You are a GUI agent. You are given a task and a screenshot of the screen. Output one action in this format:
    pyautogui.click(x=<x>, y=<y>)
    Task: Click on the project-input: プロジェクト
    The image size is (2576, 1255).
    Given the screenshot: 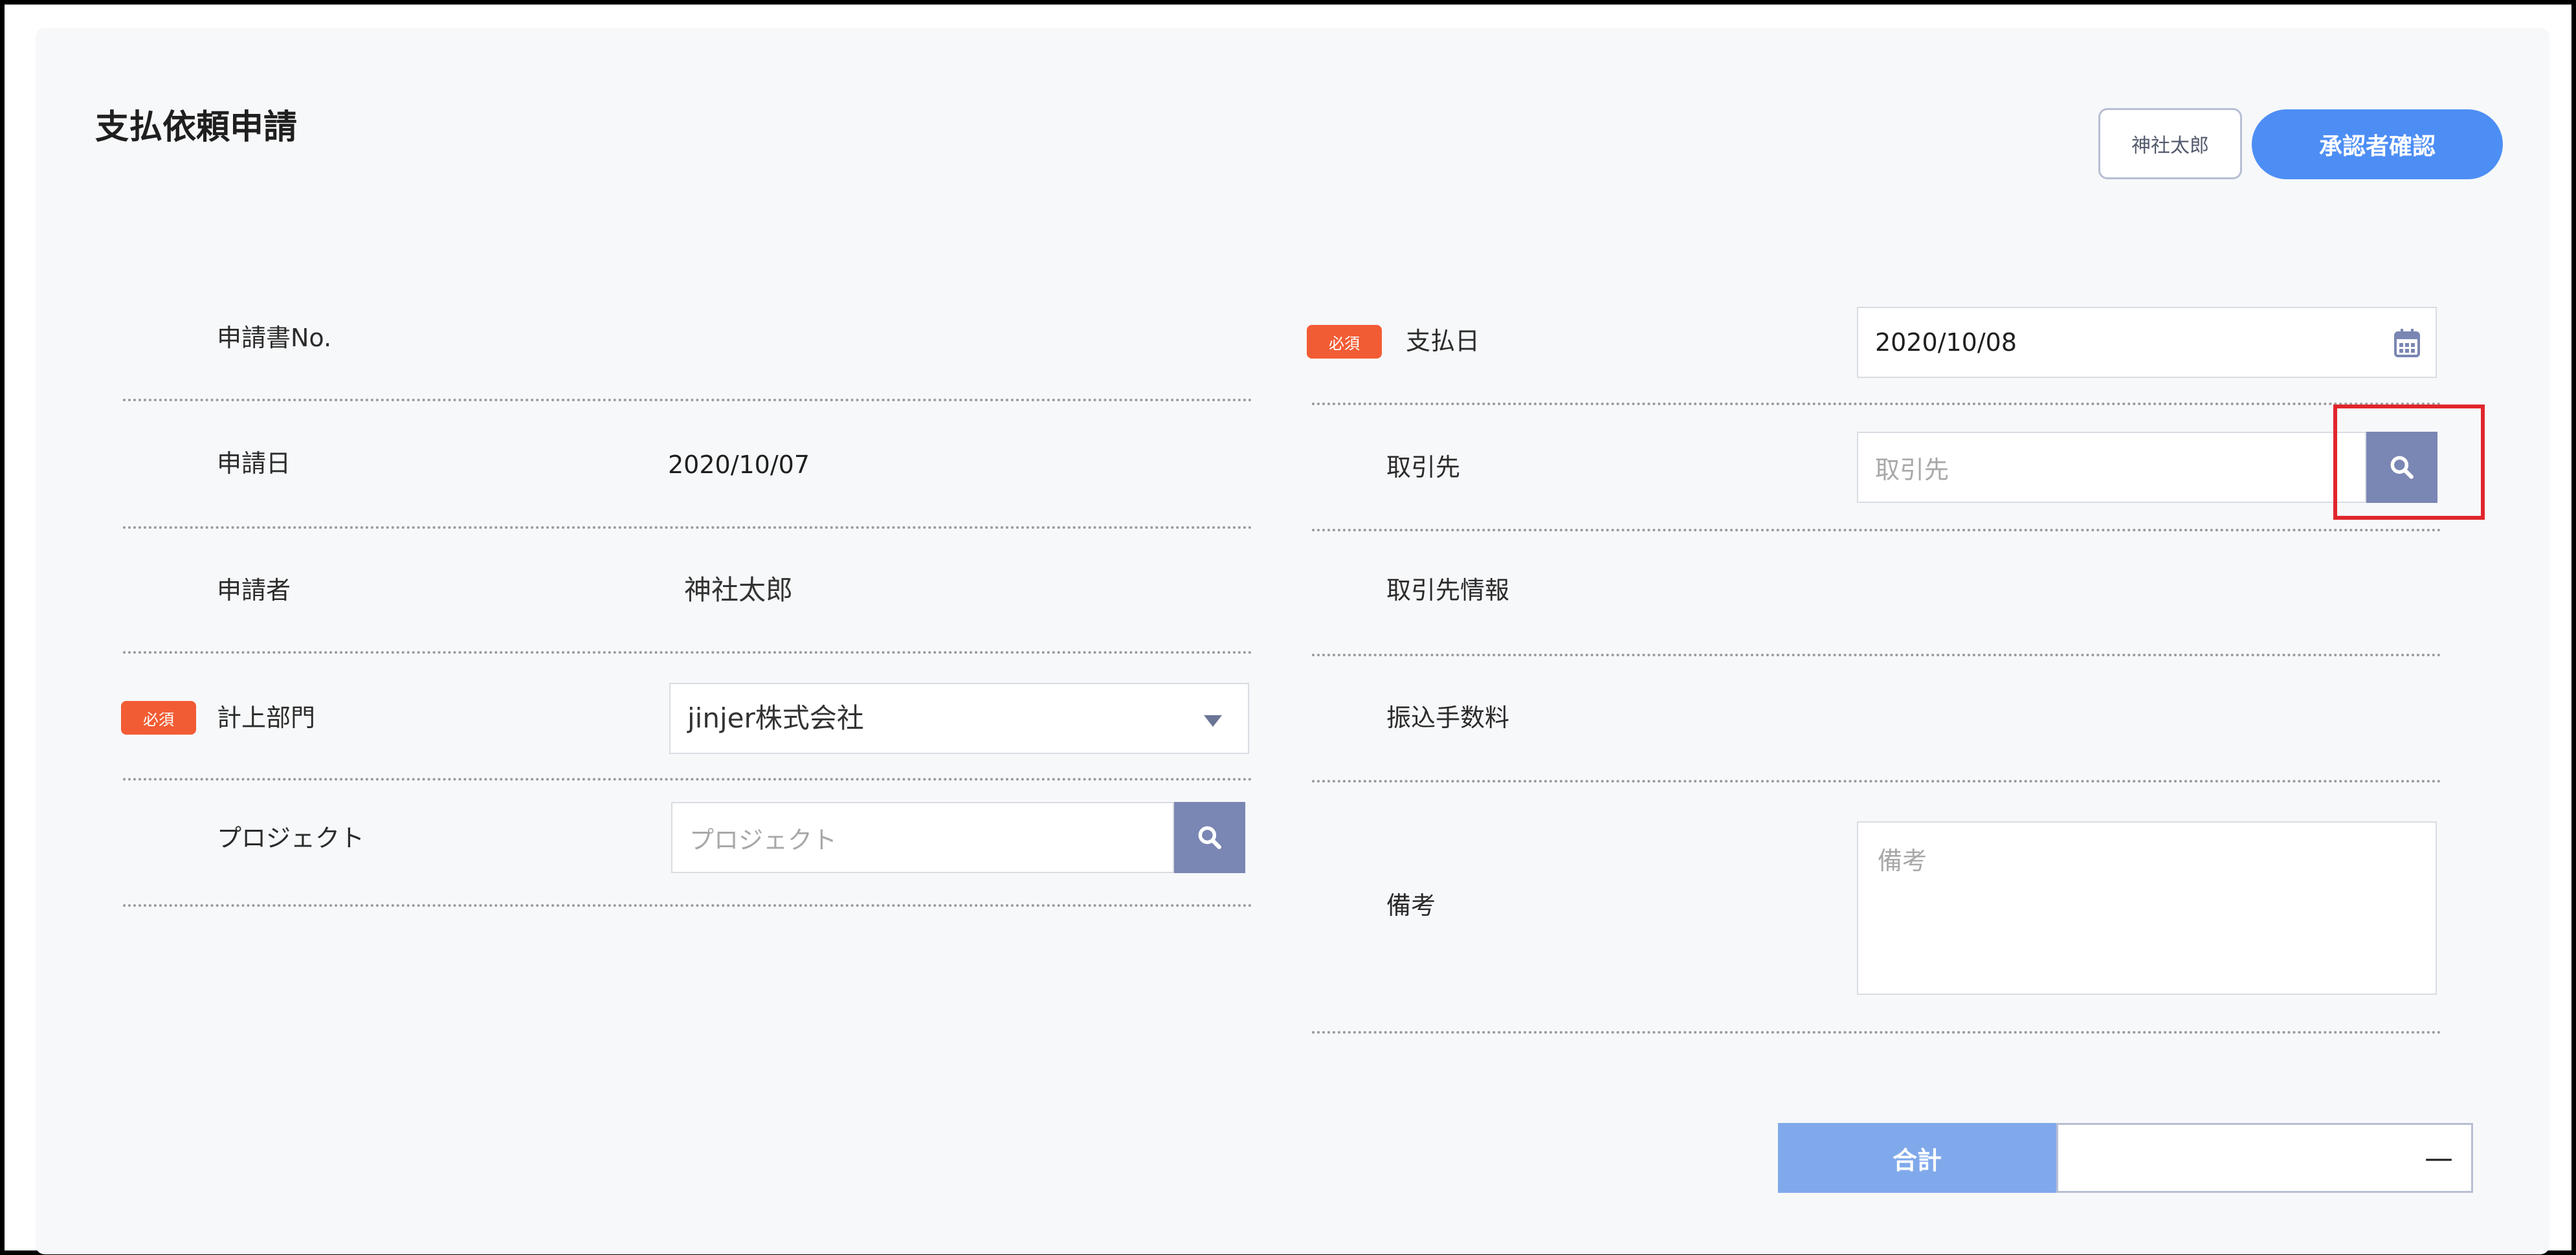 What is the action you would take?
    pyautogui.click(x=922, y=837)
    